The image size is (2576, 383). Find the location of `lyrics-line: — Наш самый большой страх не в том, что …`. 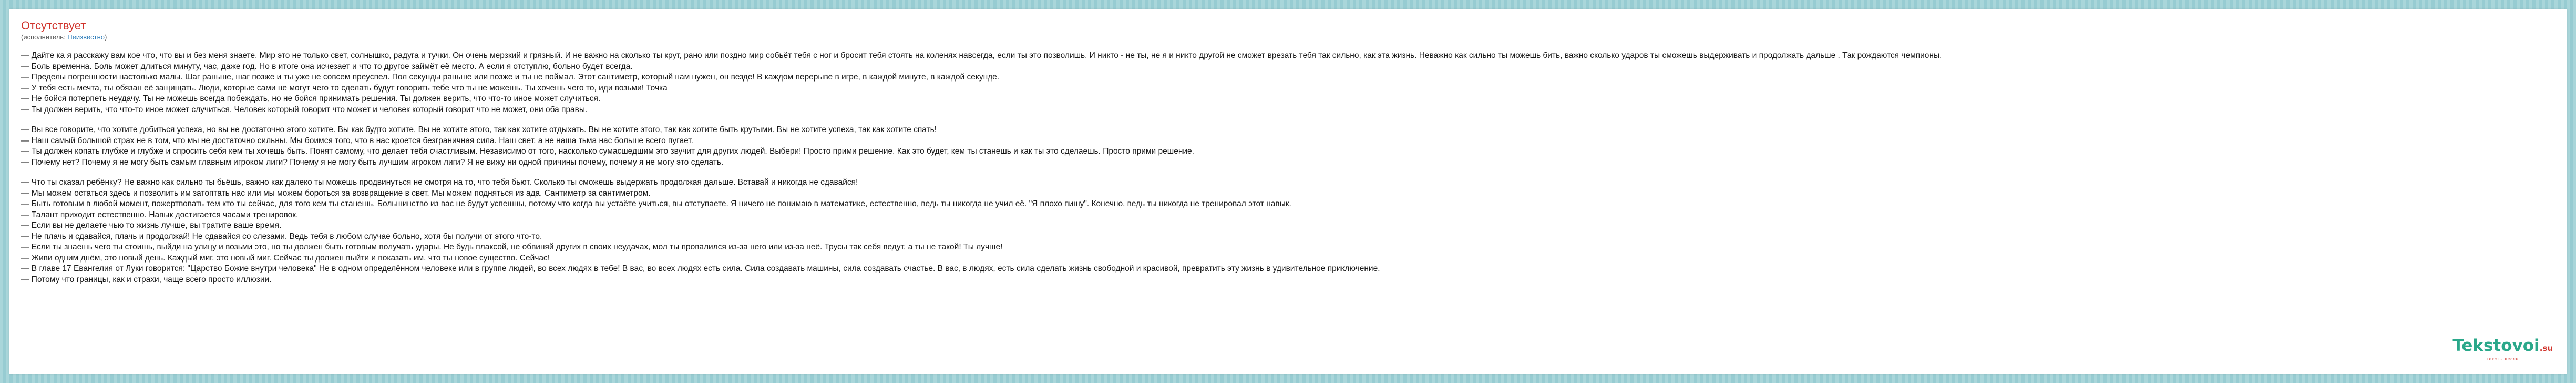

lyrics-line: — Наш самый большой страх не в том, что … is located at coordinates (357, 140).